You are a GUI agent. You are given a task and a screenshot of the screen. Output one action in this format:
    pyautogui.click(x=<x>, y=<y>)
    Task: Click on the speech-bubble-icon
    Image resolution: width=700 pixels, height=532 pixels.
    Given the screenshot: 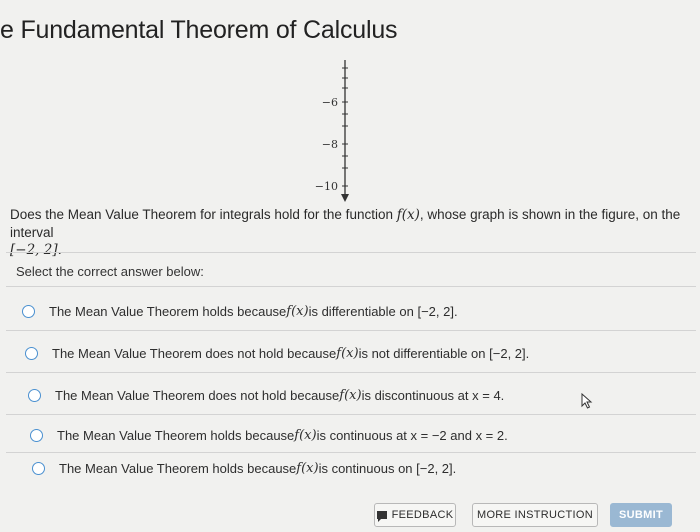 What is the action you would take?
    pyautogui.click(x=381, y=516)
    